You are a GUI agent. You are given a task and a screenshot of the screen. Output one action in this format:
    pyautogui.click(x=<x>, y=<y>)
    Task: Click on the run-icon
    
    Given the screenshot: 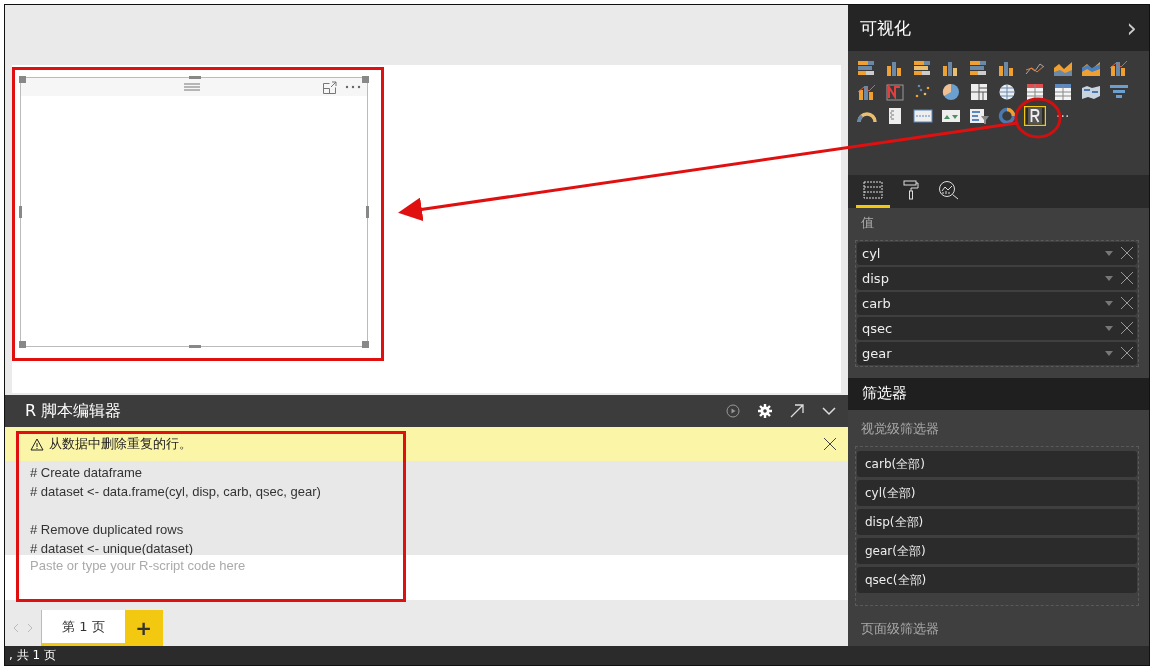 What is the action you would take?
    pyautogui.click(x=733, y=411)
    